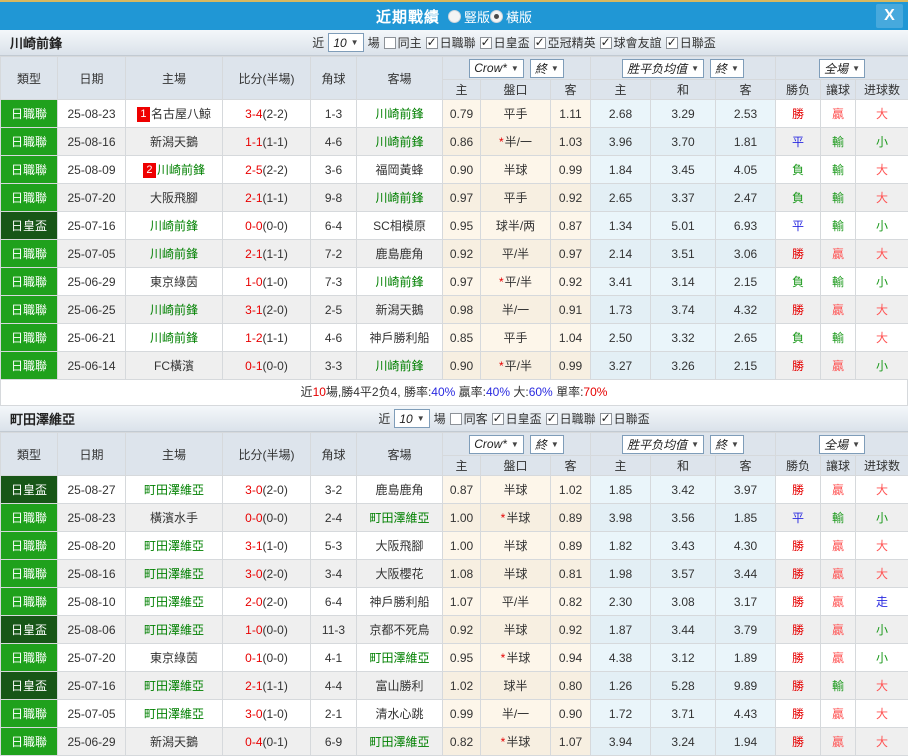 This screenshot has height=756, width=908. What do you see at coordinates (400, 338) in the screenshot?
I see `away-team: 神戶勝利船` at bounding box center [400, 338].